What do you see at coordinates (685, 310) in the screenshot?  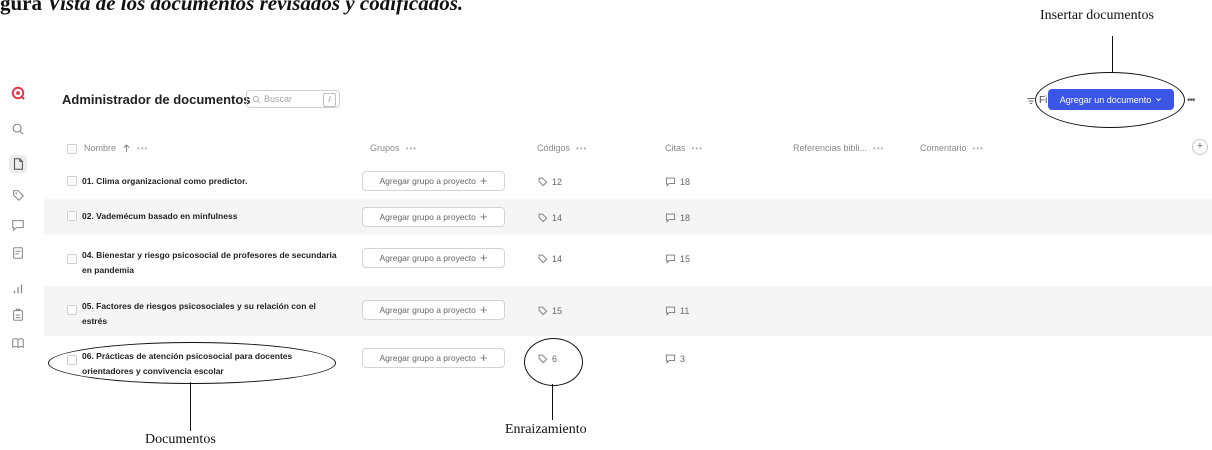 I see `quotes-value: 11` at bounding box center [685, 310].